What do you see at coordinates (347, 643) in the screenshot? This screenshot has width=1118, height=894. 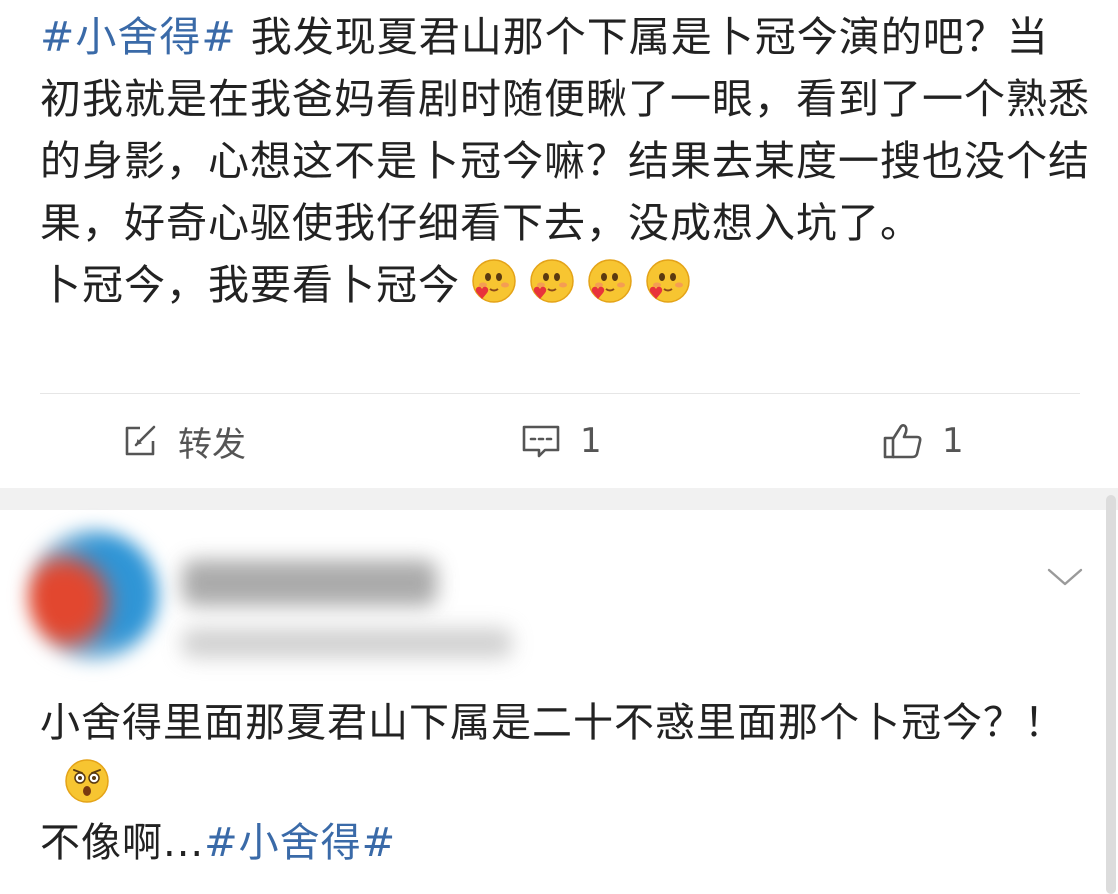 I see `comment-meta-blurred` at bounding box center [347, 643].